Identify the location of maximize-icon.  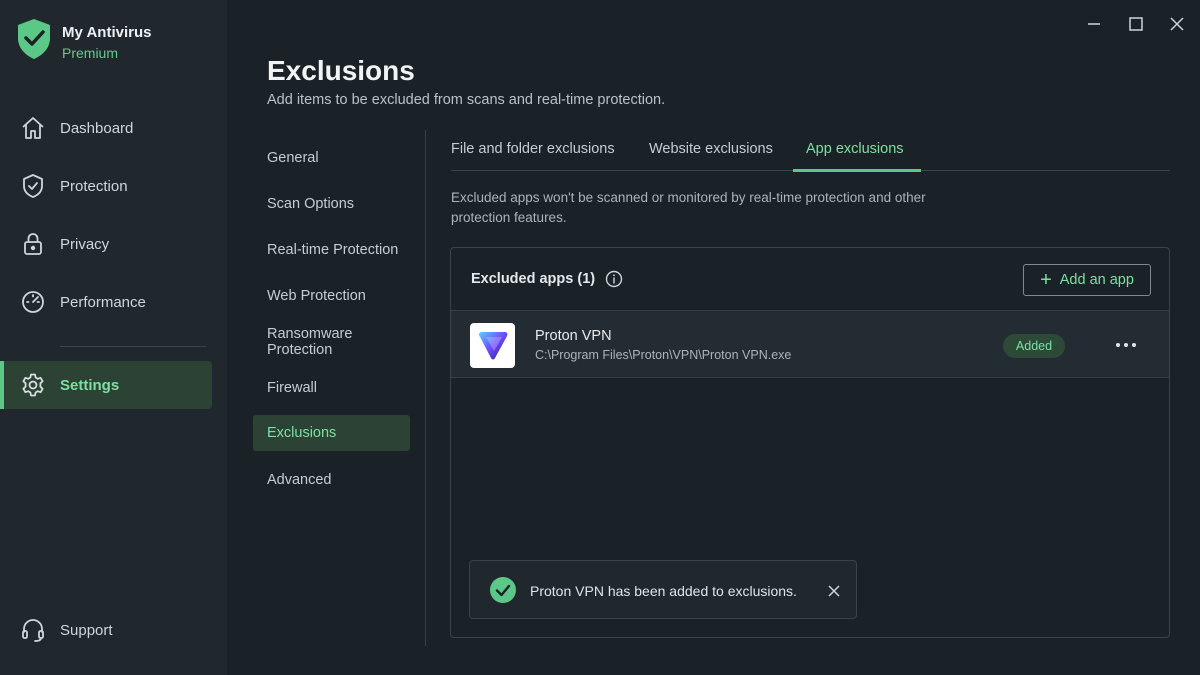
(1136, 24).